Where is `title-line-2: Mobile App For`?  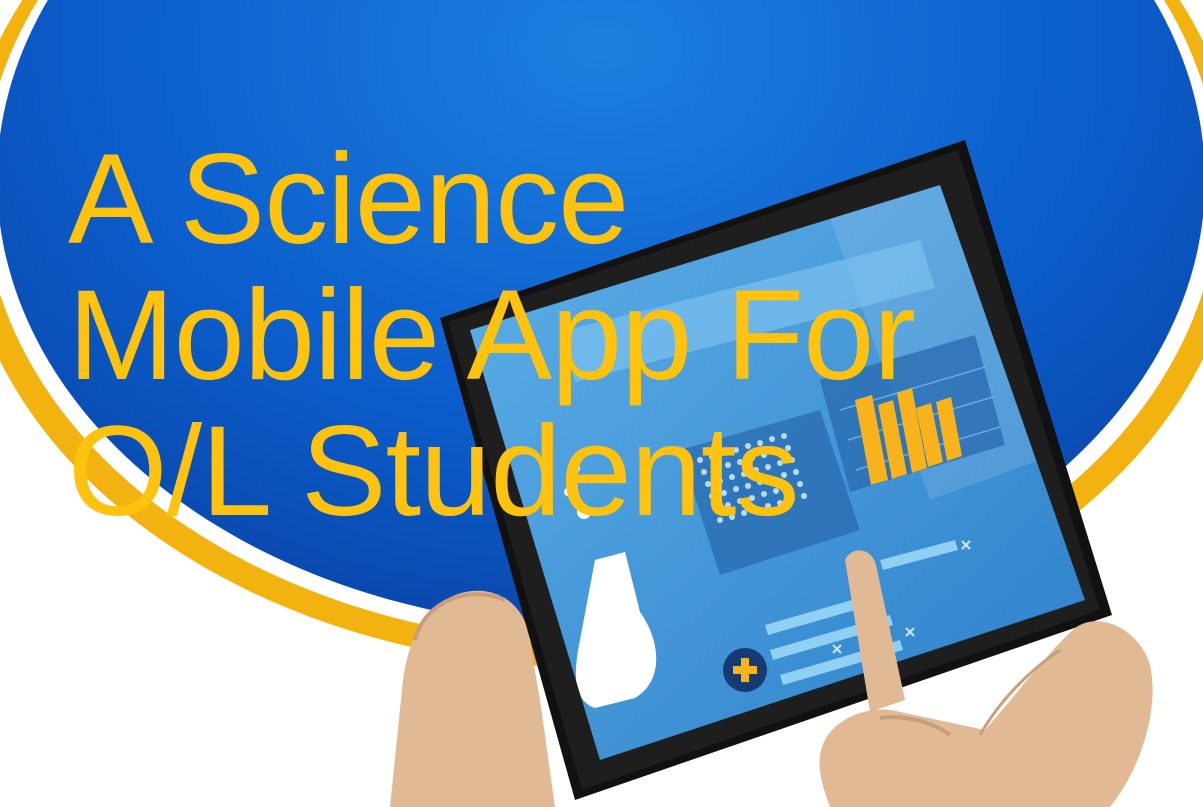
title-line-2: Mobile App For is located at coordinates (492, 335).